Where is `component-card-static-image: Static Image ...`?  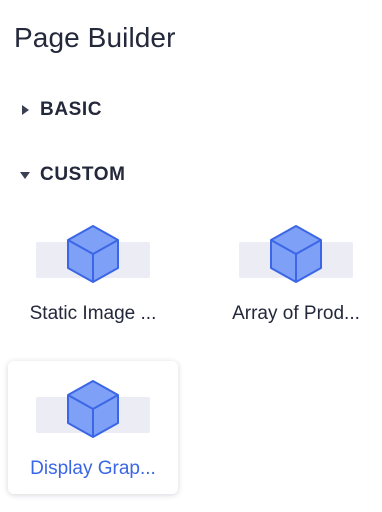
component-card-static-image: Static Image ... is located at coordinates (93, 272).